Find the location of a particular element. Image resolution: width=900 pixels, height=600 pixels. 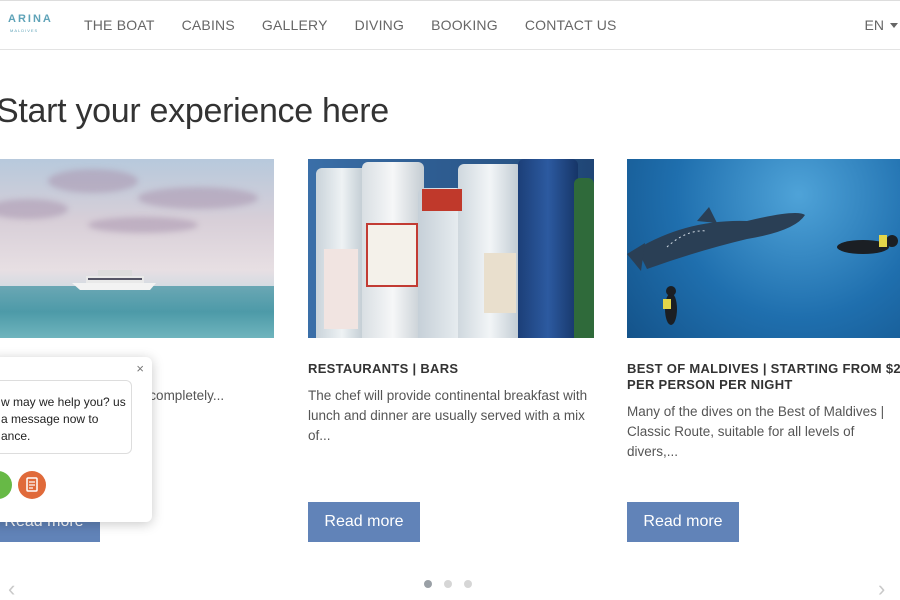

carousel-next-button: › is located at coordinates (881, 588).